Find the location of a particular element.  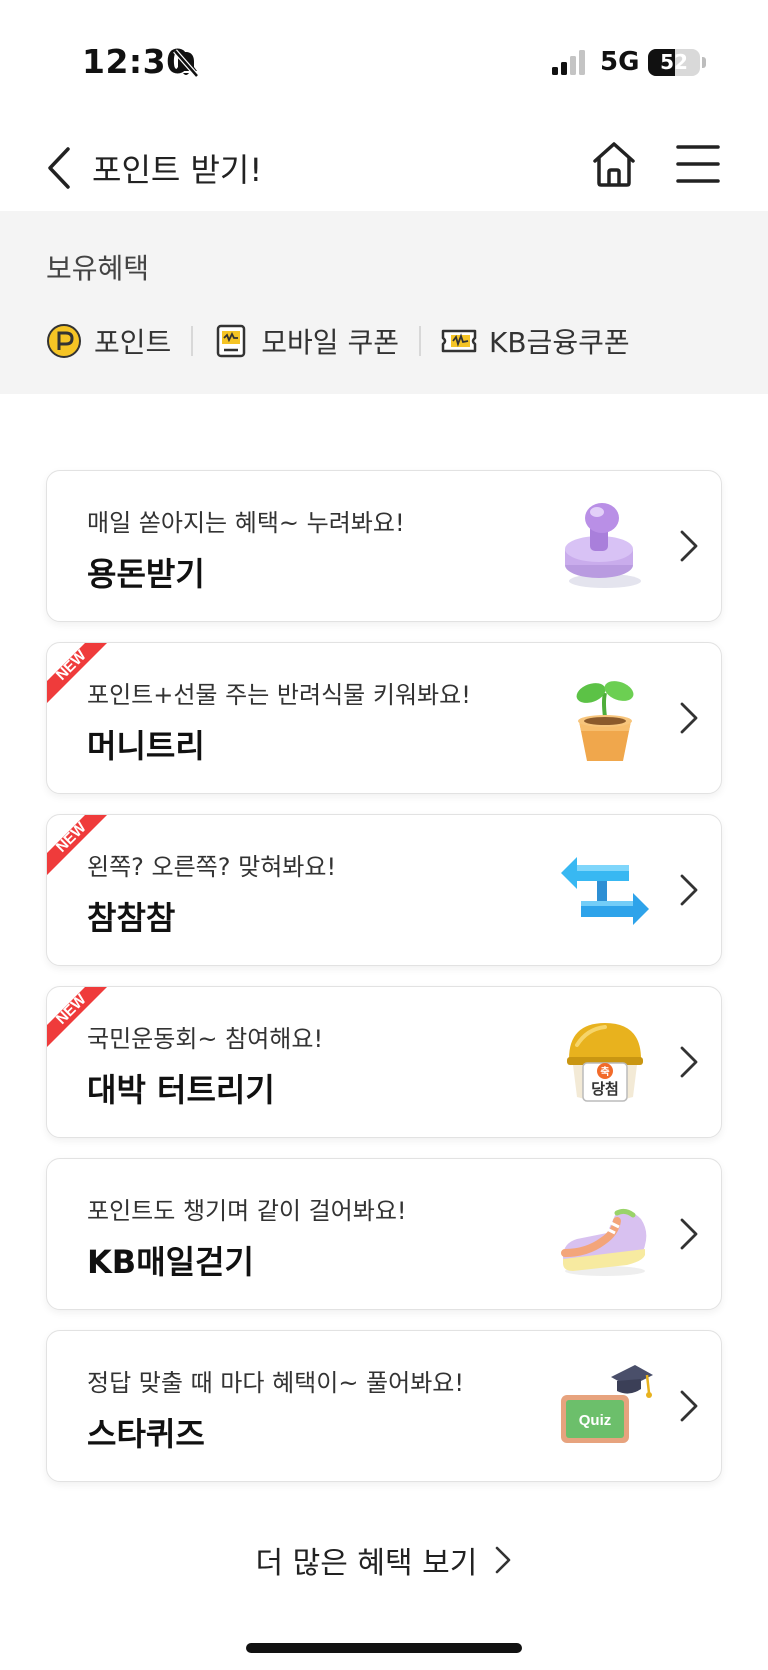

battery-level: 52 is located at coordinates (674, 62).